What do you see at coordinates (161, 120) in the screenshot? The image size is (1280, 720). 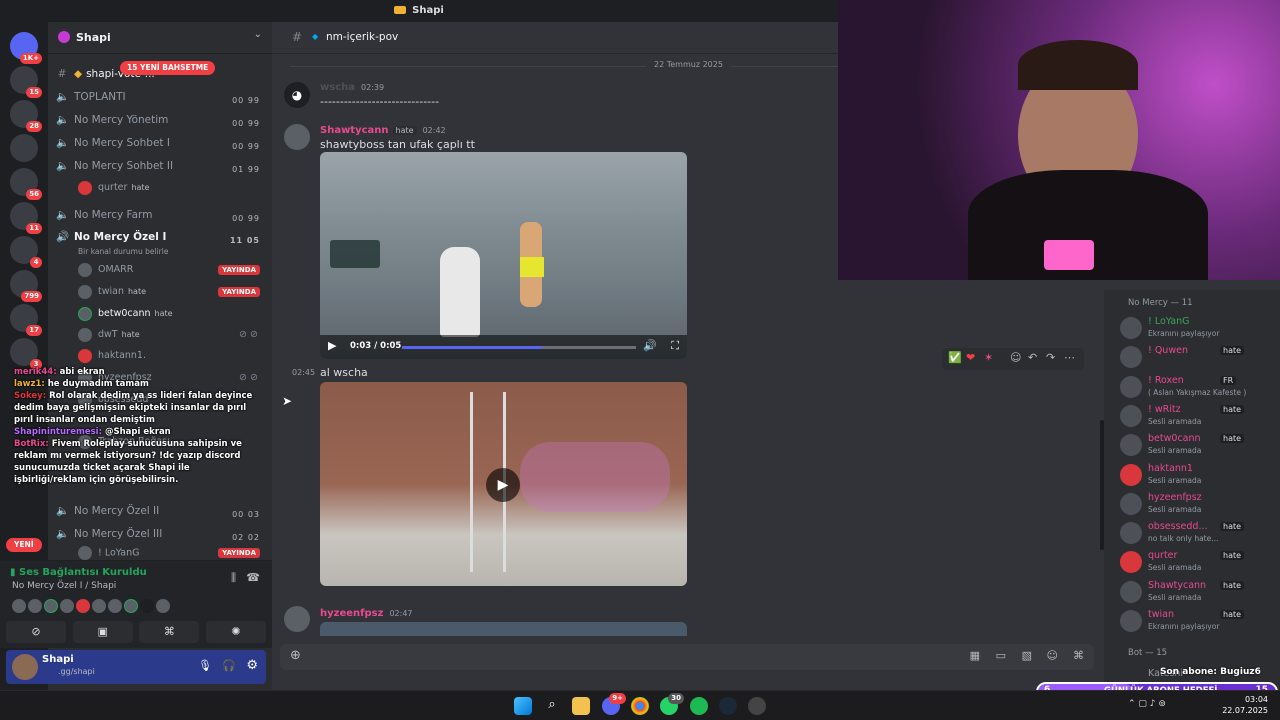 I see `voice-channel-yonetim: 🔈 No Mercy Yönetim 00 99` at bounding box center [161, 120].